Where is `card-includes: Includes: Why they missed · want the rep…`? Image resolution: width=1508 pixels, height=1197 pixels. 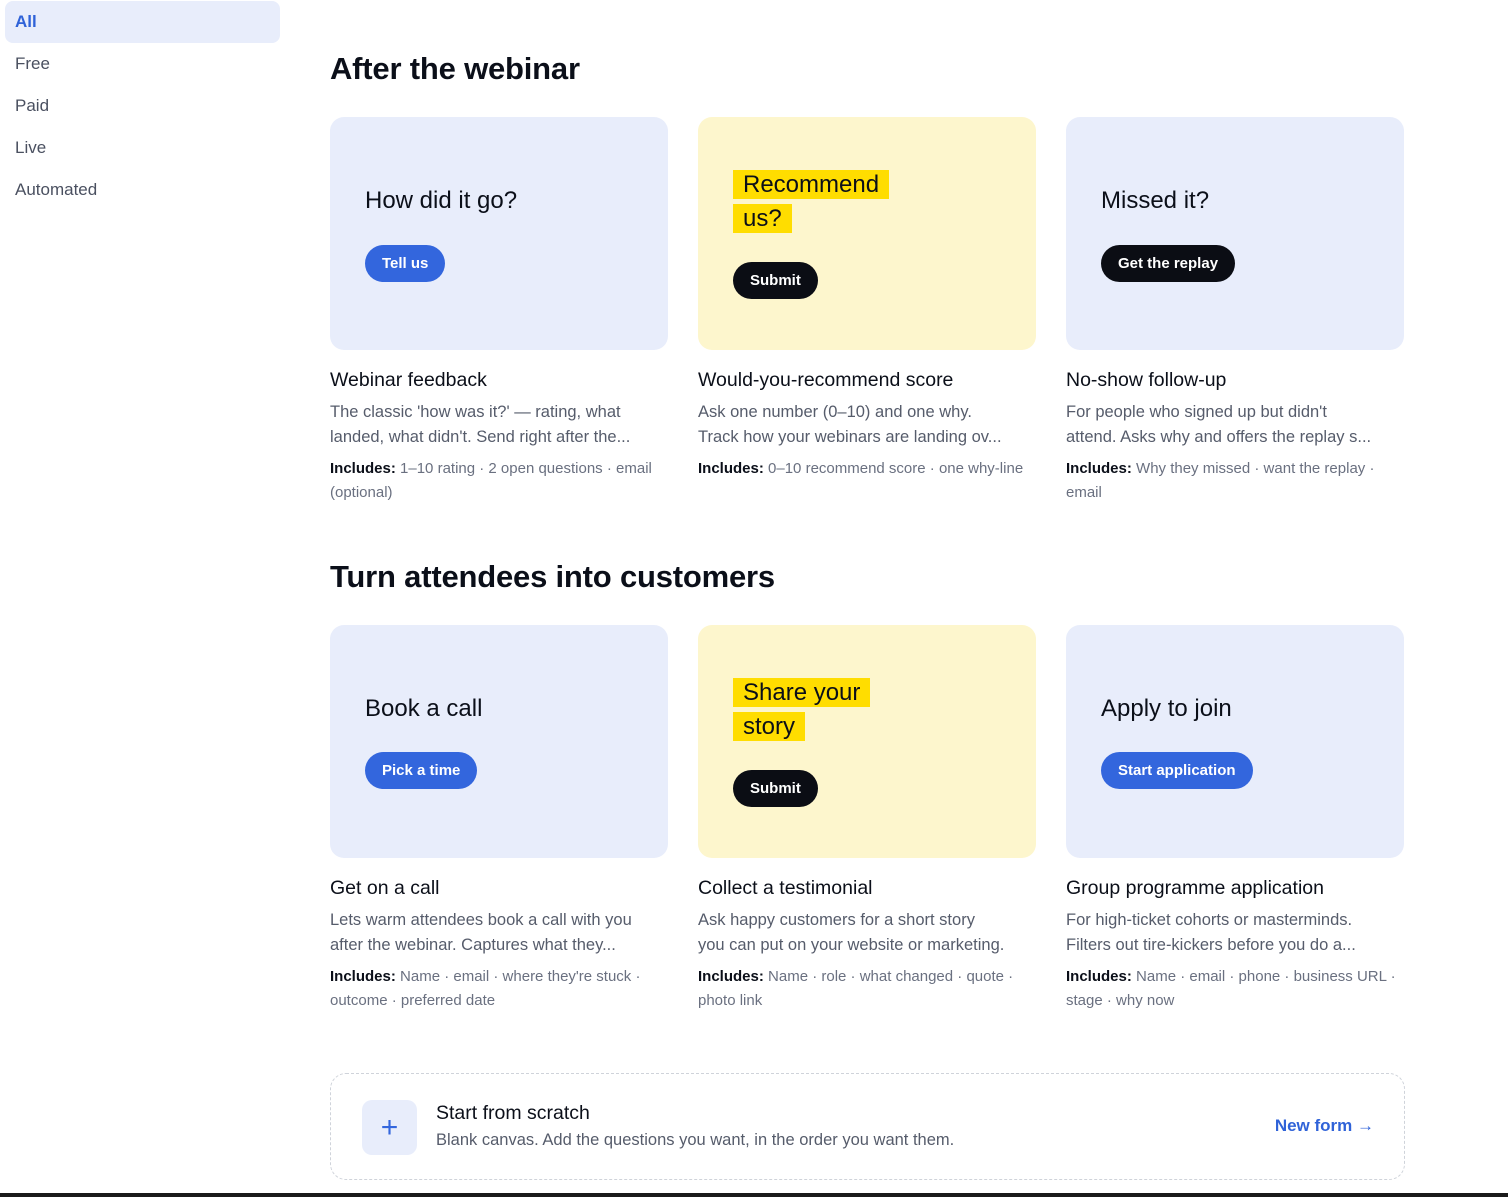 card-includes: Includes: Why they missed · want the rep… is located at coordinates (1220, 480).